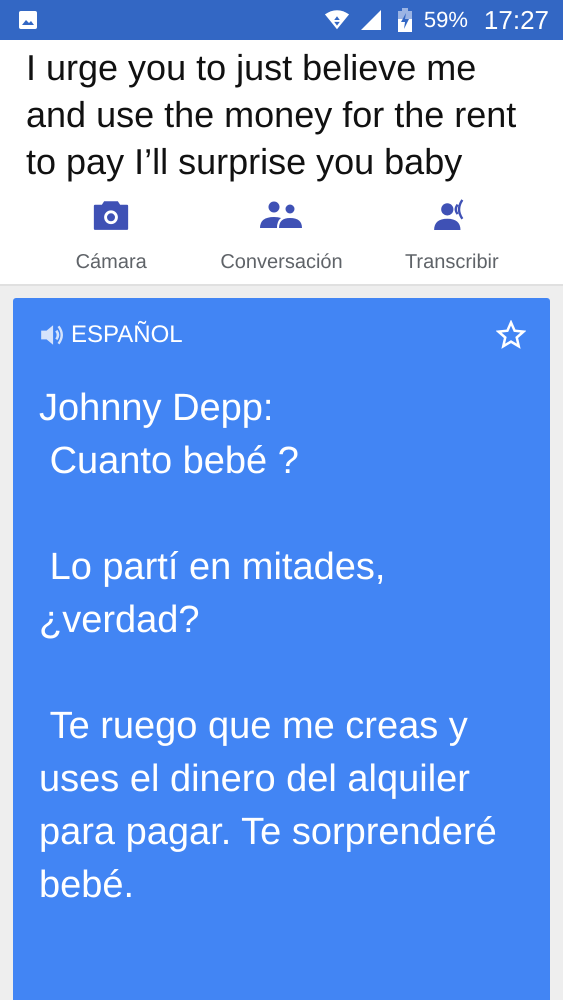 This screenshot has width=563, height=1000. Describe the element at coordinates (281, 215) in the screenshot. I see `people-icon` at that location.